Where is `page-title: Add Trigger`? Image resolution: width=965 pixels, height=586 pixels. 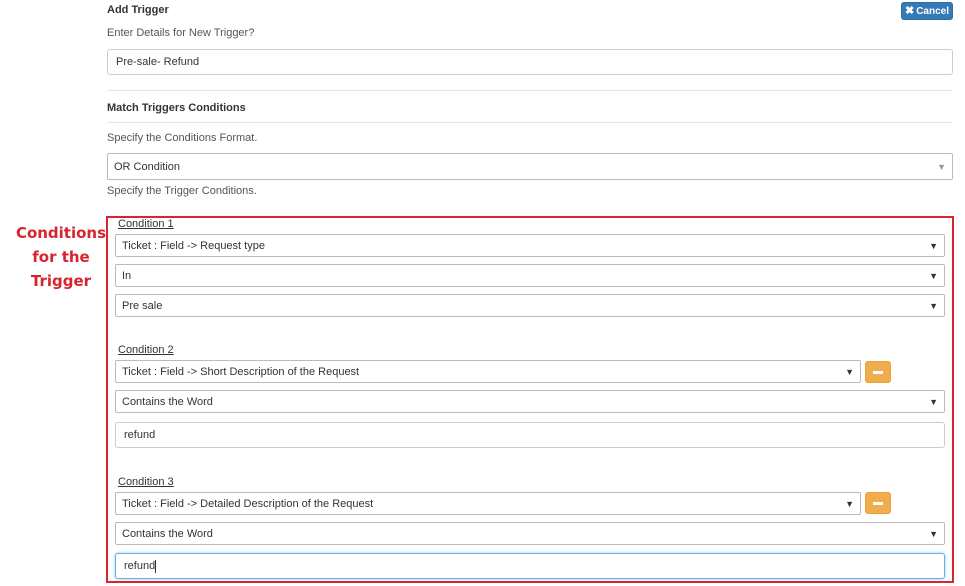 page-title: Add Trigger is located at coordinates (138, 10).